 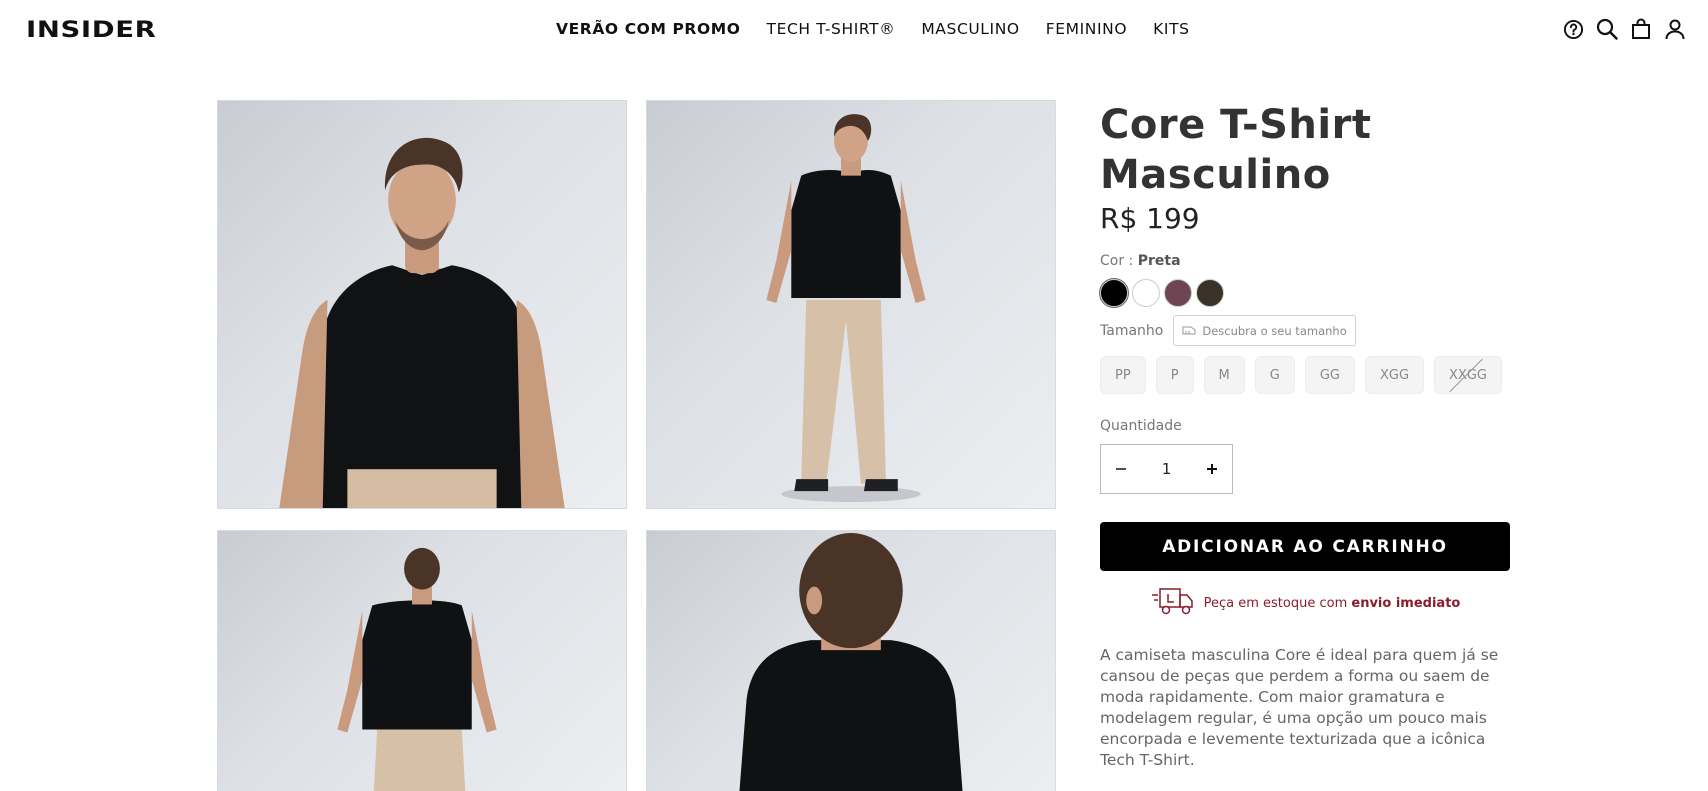 I want to click on size-option-gg: GG, so click(x=1329, y=375).